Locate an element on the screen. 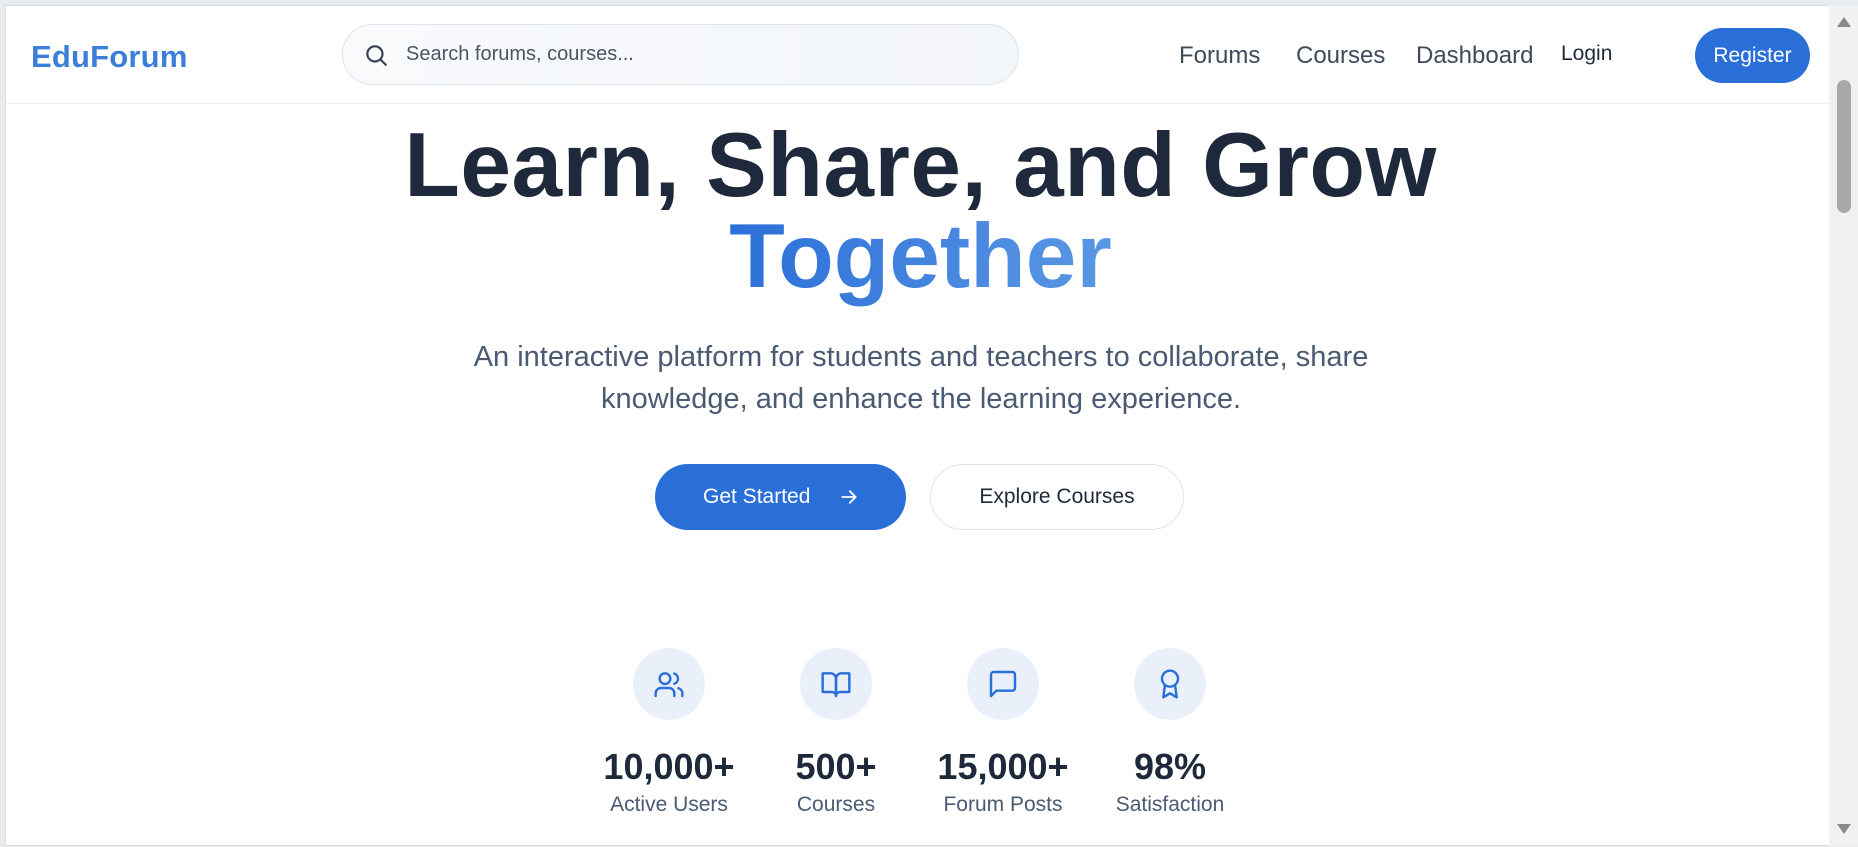  search-bar is located at coordinates (680, 54).